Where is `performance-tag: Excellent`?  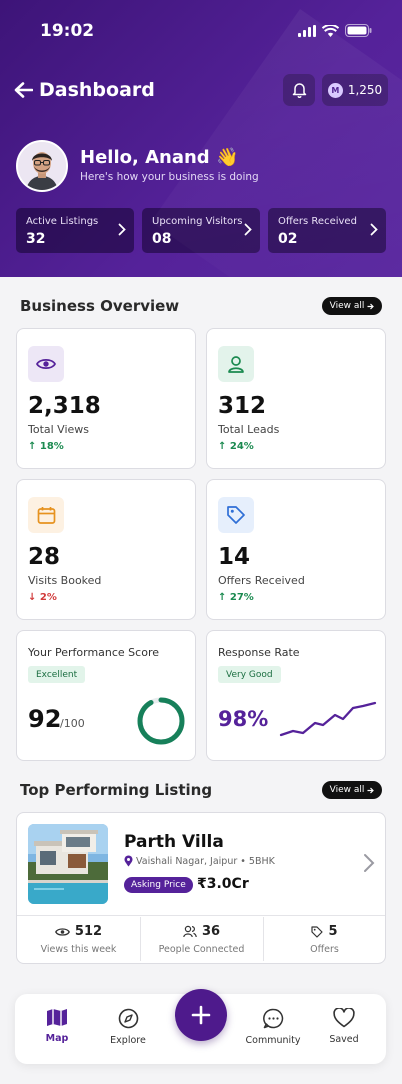
performance-tag: Excellent is located at coordinates (57, 674).